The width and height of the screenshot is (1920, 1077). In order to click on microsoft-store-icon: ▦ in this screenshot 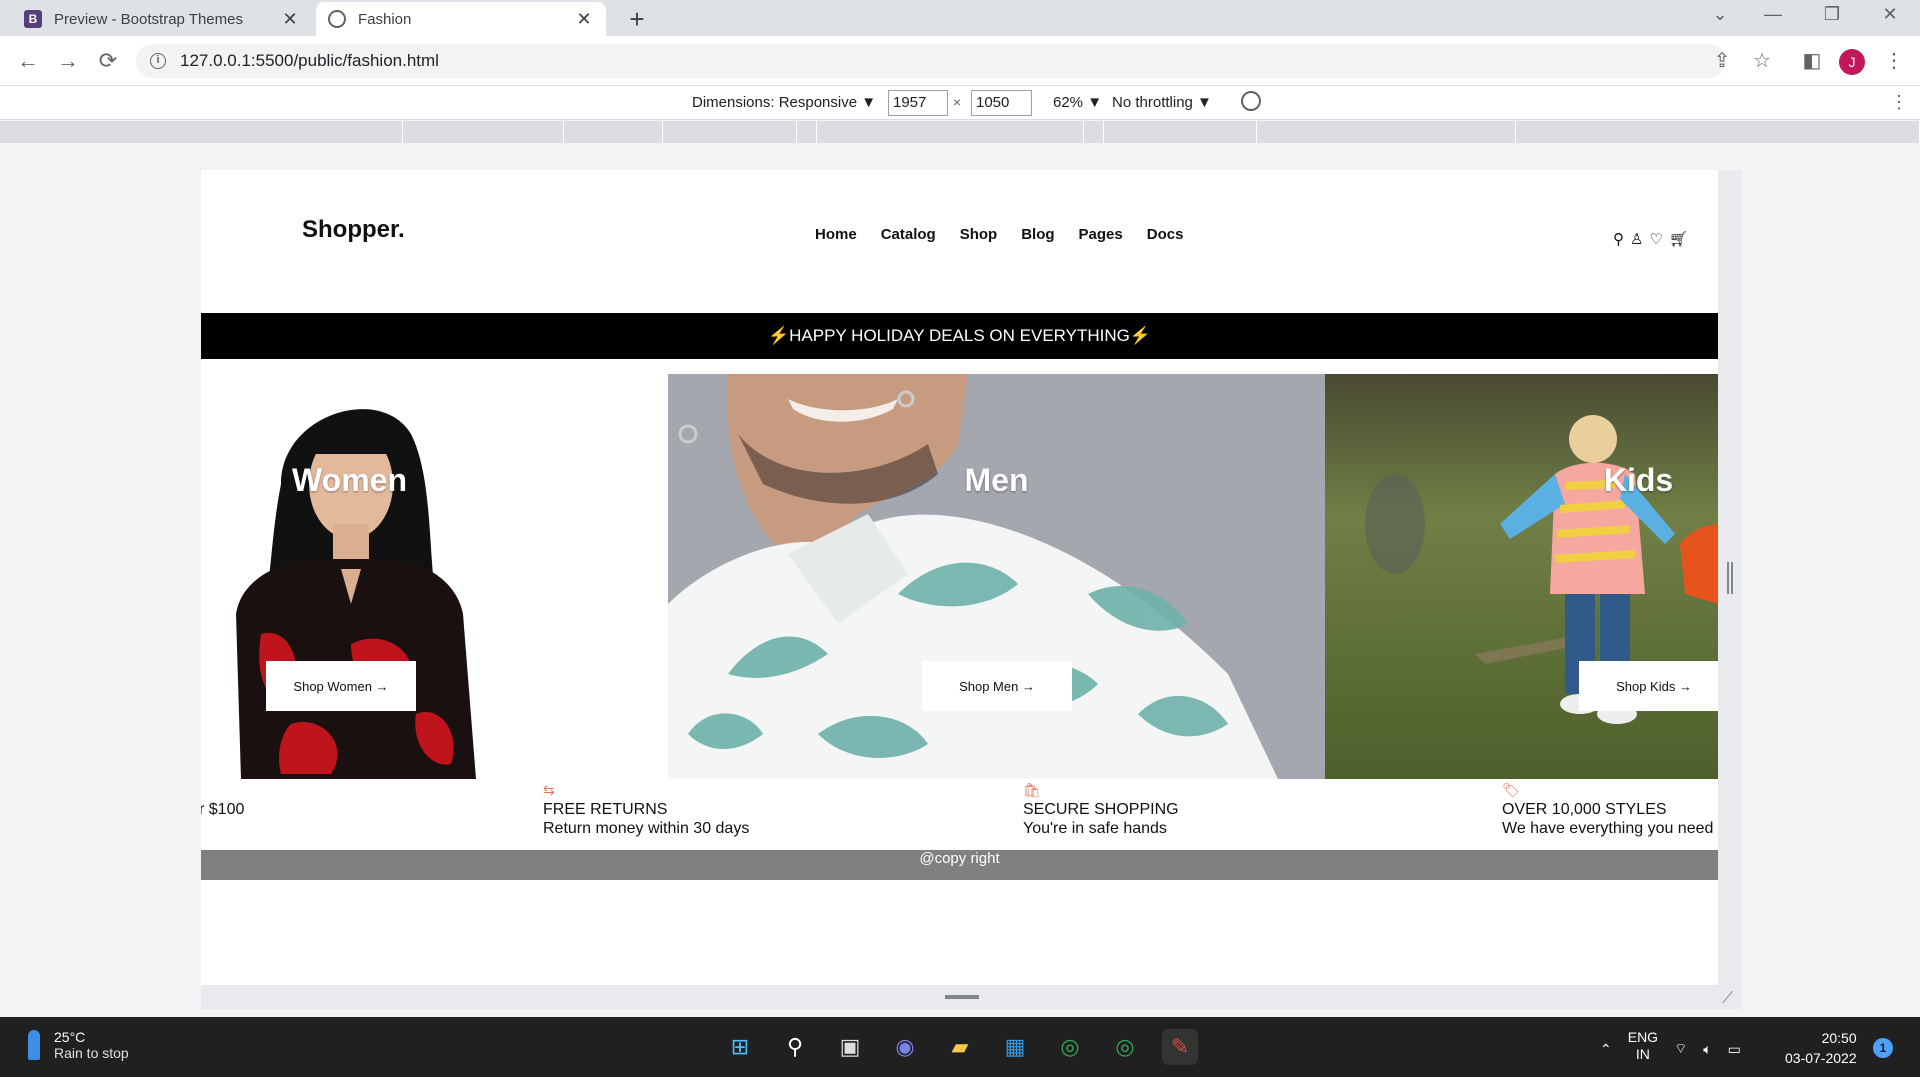, I will do `click(1015, 1047)`.